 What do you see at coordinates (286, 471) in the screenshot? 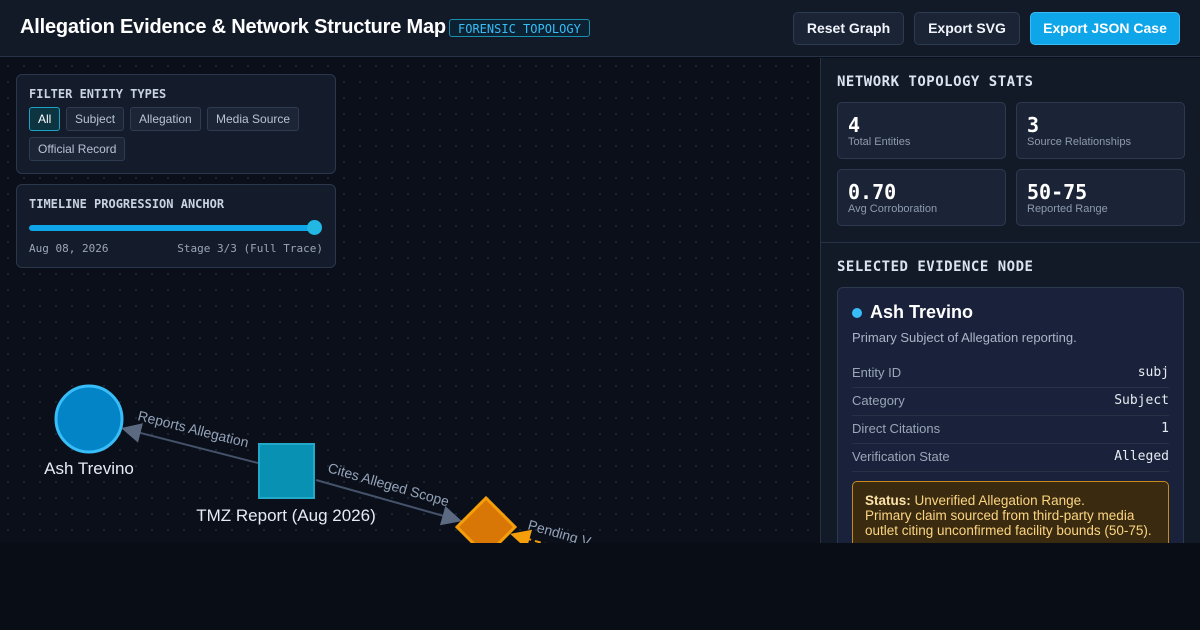
I see `node-tmz-report` at bounding box center [286, 471].